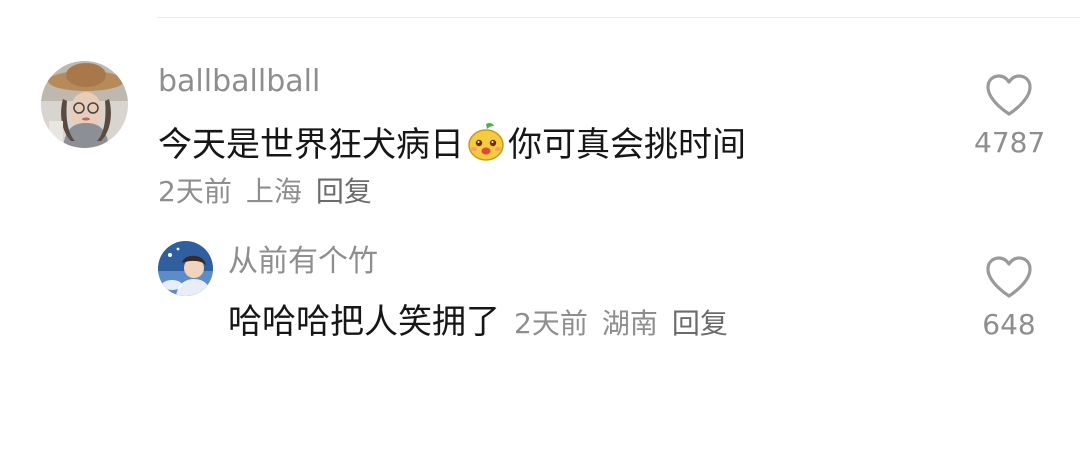 The width and height of the screenshot is (1080, 463). I want to click on comment-location: 上海, so click(273, 191).